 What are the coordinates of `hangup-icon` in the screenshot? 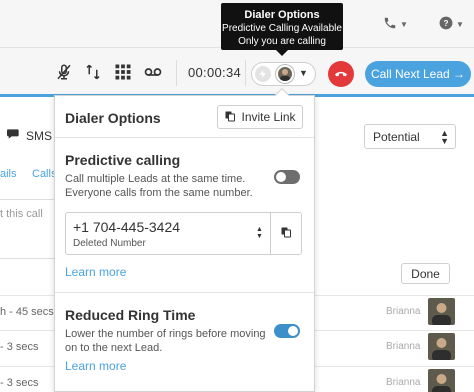 It's located at (341, 74).